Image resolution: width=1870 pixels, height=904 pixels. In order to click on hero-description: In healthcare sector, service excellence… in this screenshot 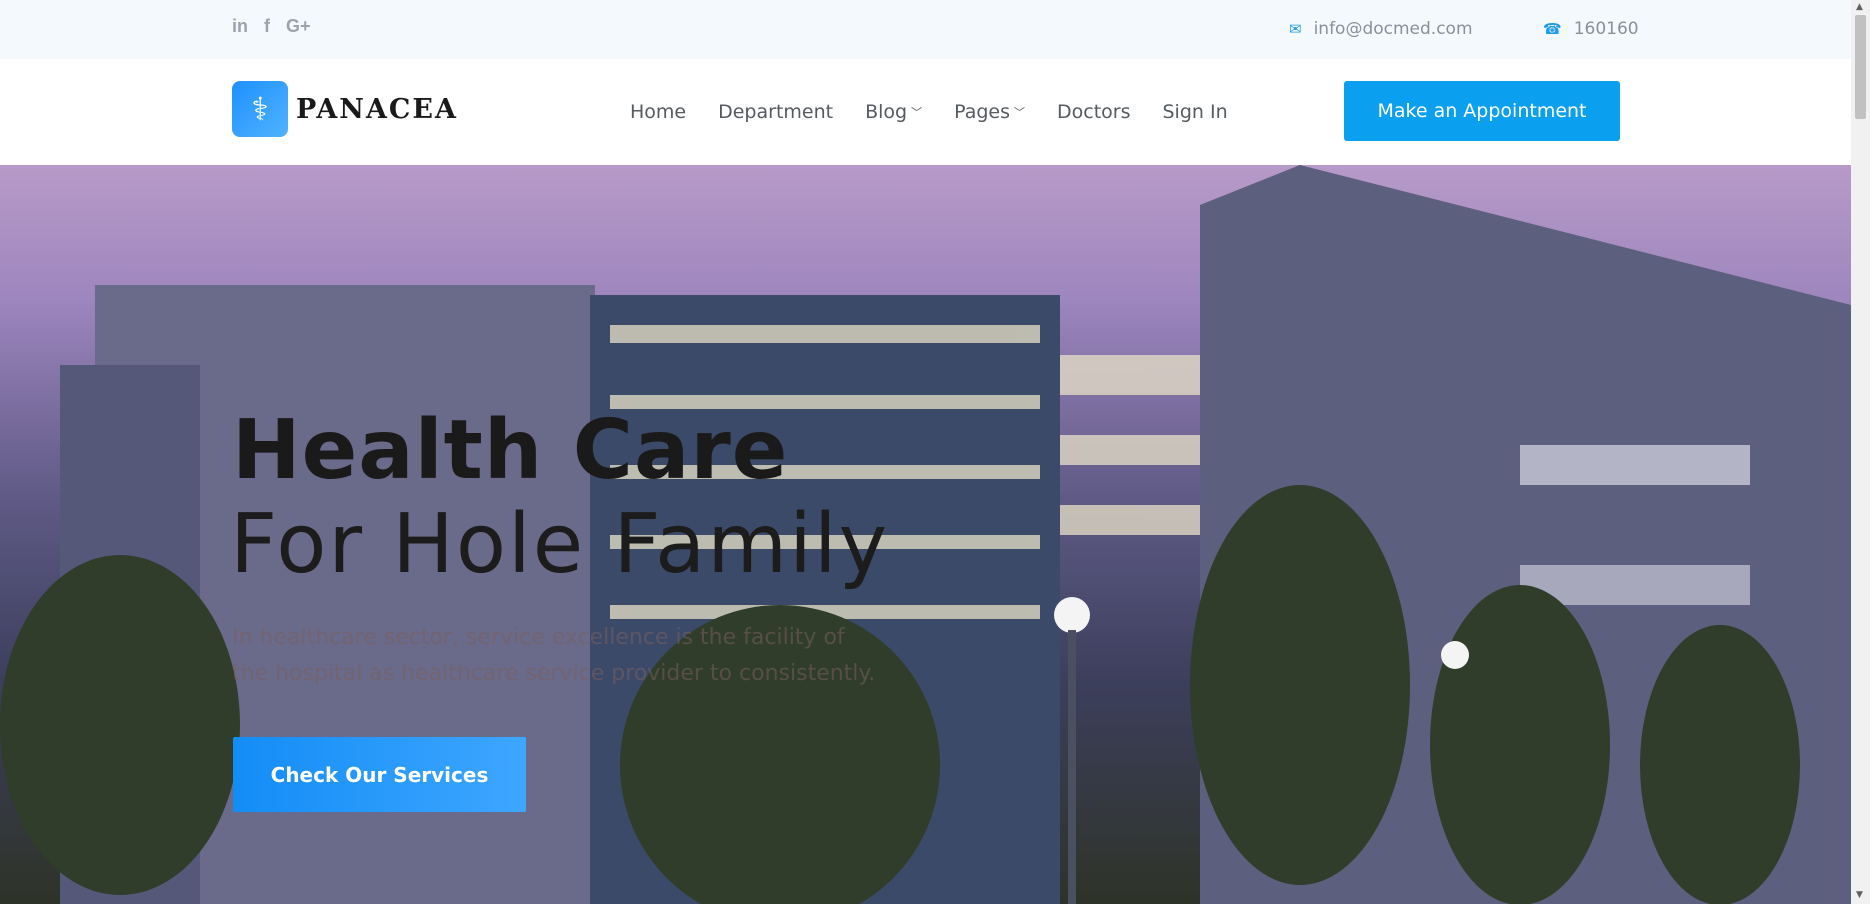, I will do `click(572, 656)`.